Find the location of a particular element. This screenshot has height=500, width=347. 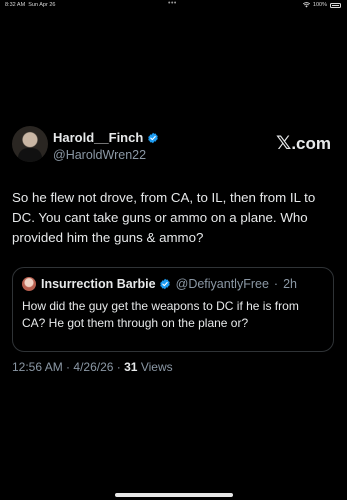

x-logo-mark: 𝕏 is located at coordinates (284, 143).